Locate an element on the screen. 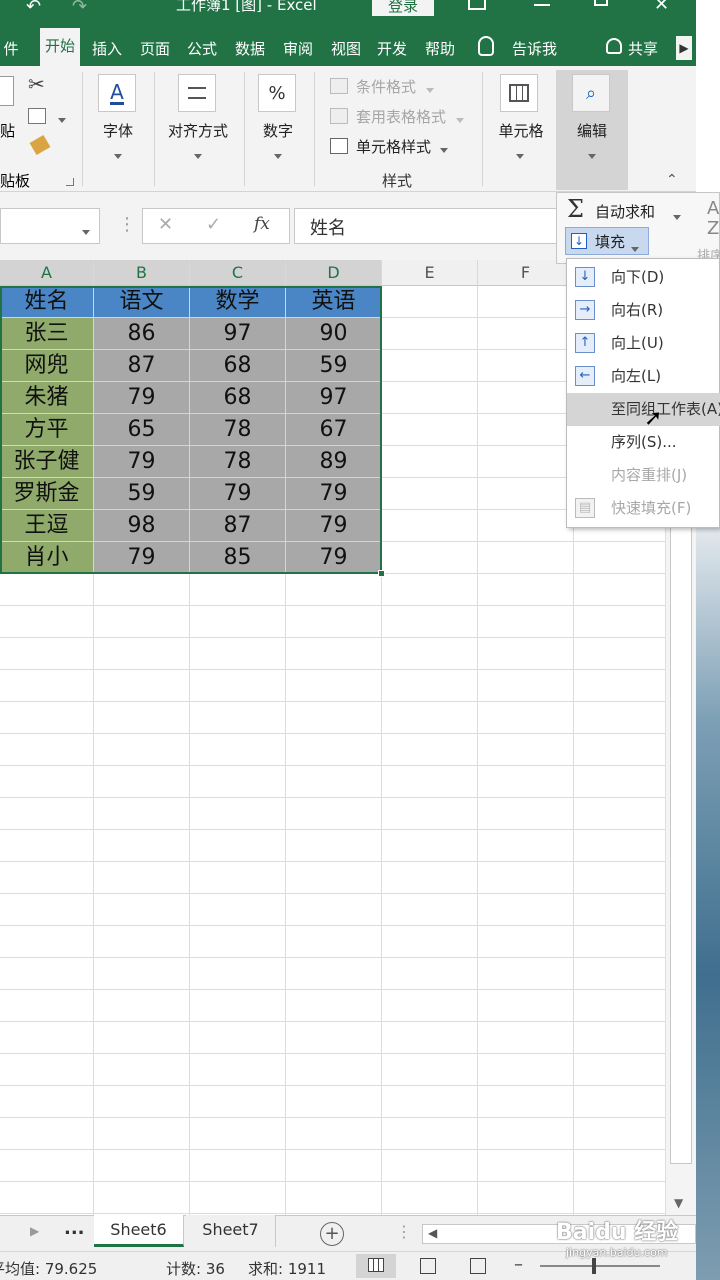 The height and width of the screenshot is (1280, 720). score-cell: 65 is located at coordinates (142, 430).